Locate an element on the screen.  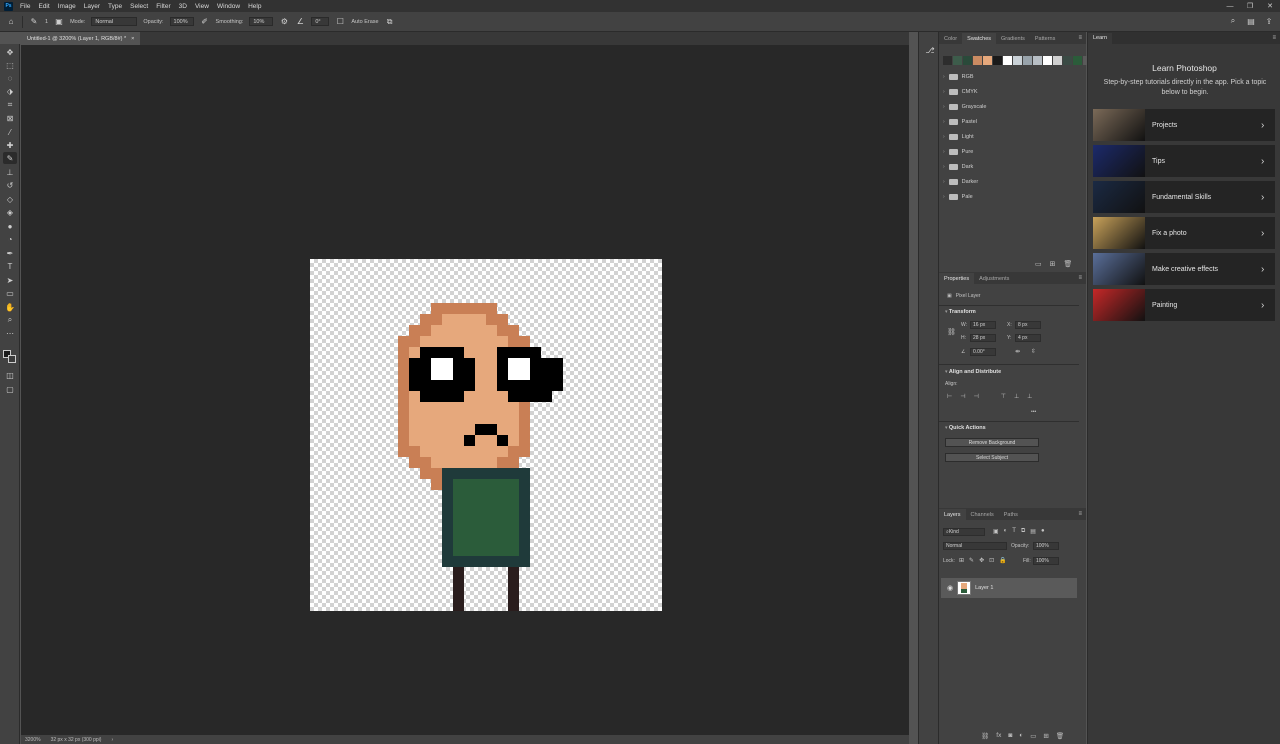
angle-field: 0° is located at coordinates (320, 21).